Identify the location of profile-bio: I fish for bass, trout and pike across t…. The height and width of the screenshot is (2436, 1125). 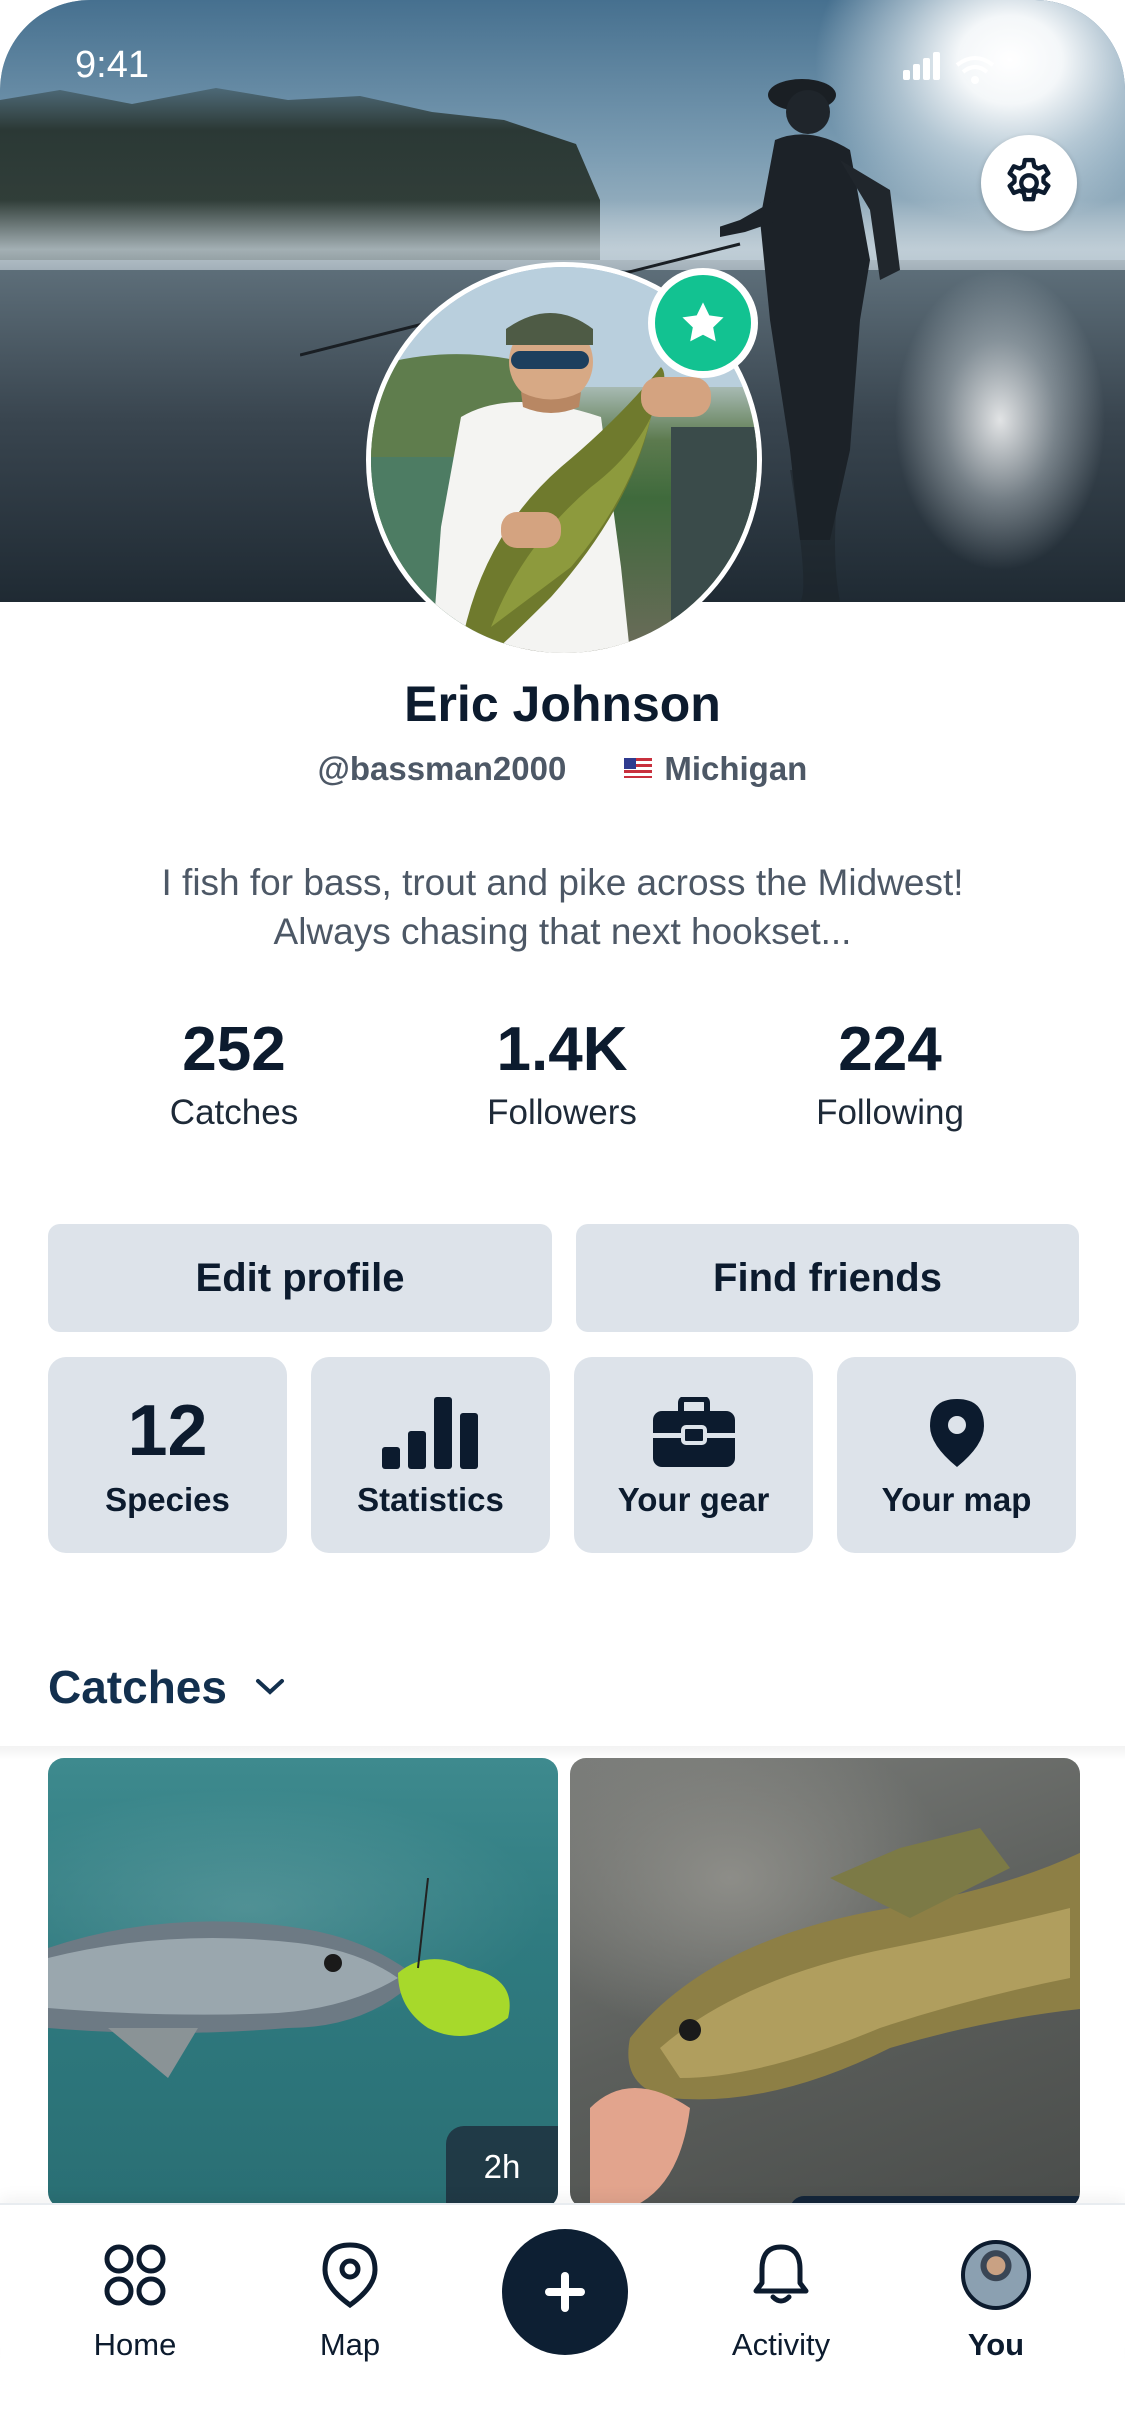
(562, 907).